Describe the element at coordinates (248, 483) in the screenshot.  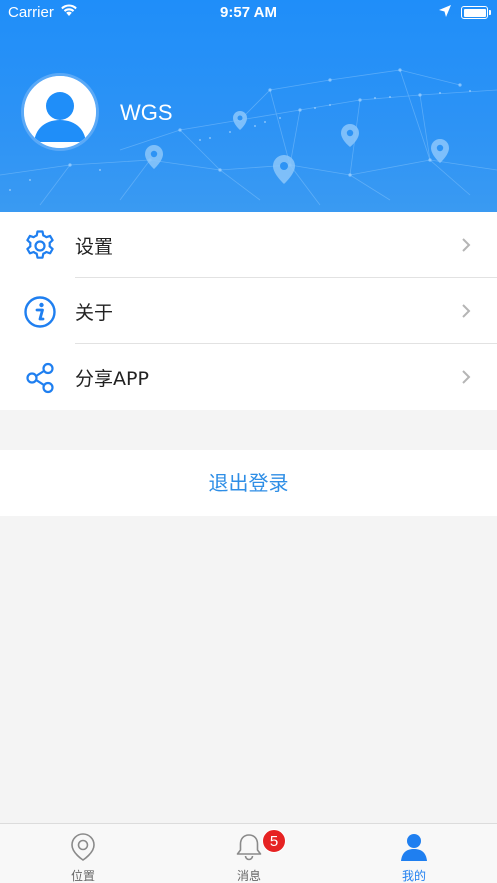
I see `logout-button: 退出登录` at that location.